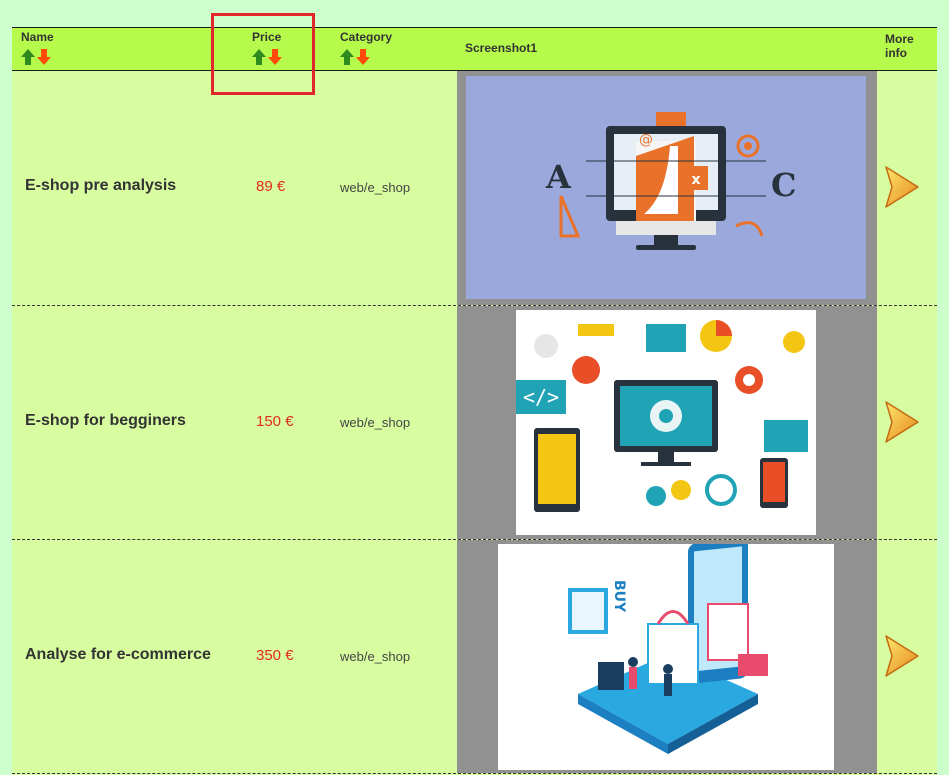  What do you see at coordinates (275, 421) in the screenshot?
I see `product-price: 150 €` at bounding box center [275, 421].